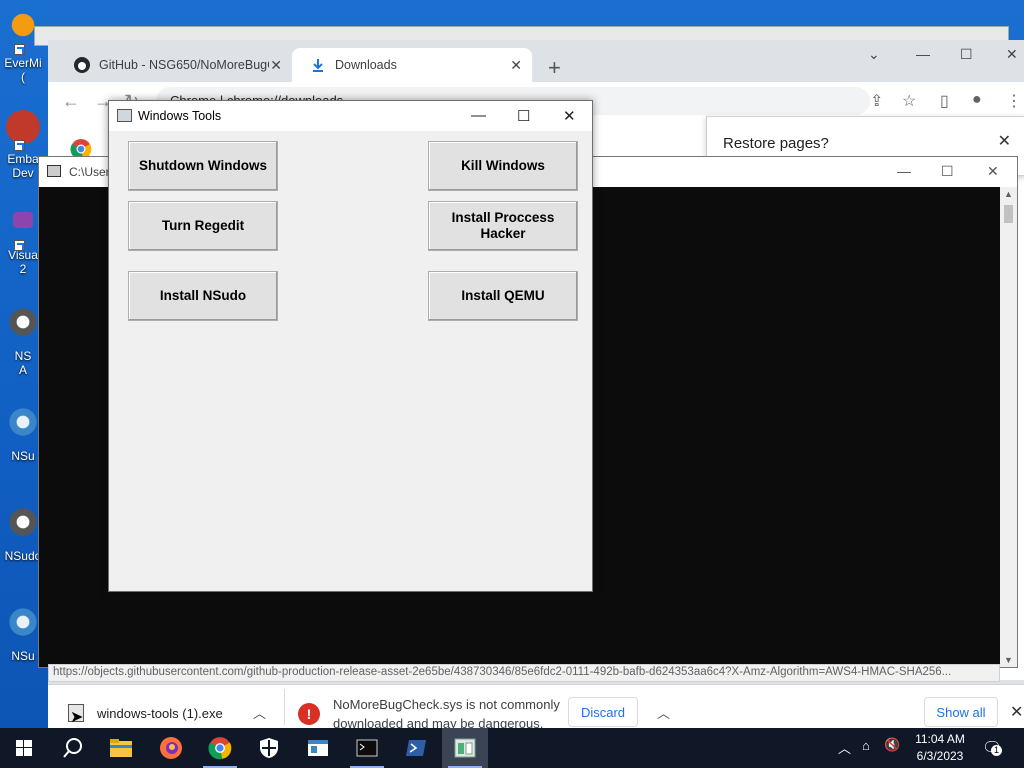  What do you see at coordinates (977, 100) in the screenshot?
I see `profile-icon: ●` at bounding box center [977, 100].